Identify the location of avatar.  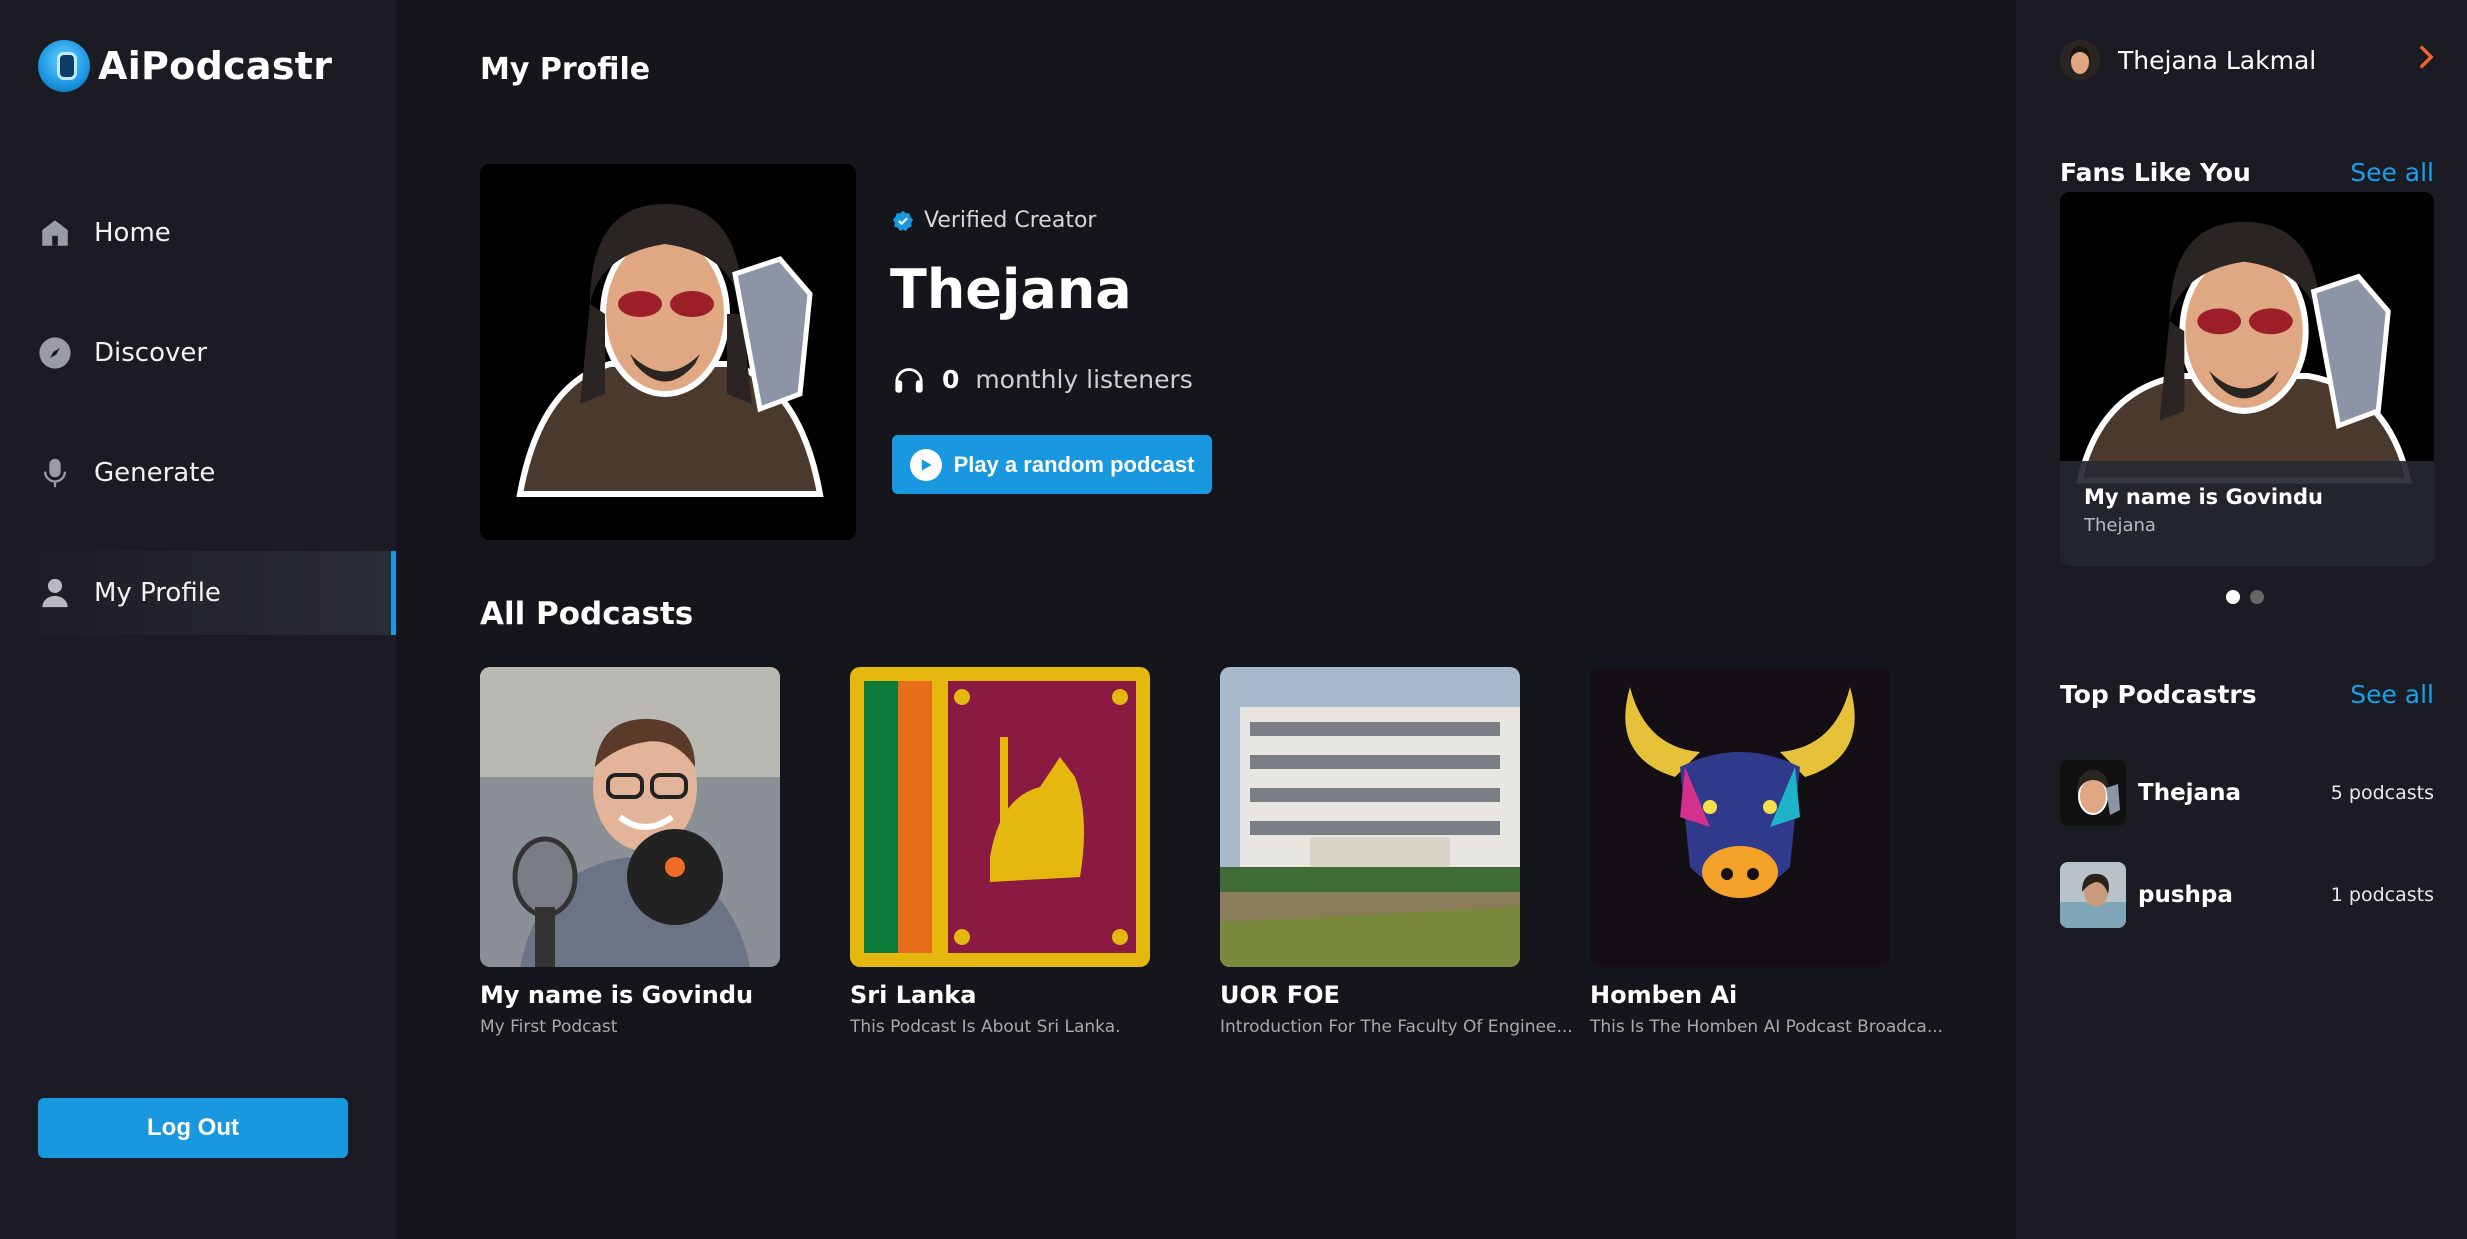
(2080, 60).